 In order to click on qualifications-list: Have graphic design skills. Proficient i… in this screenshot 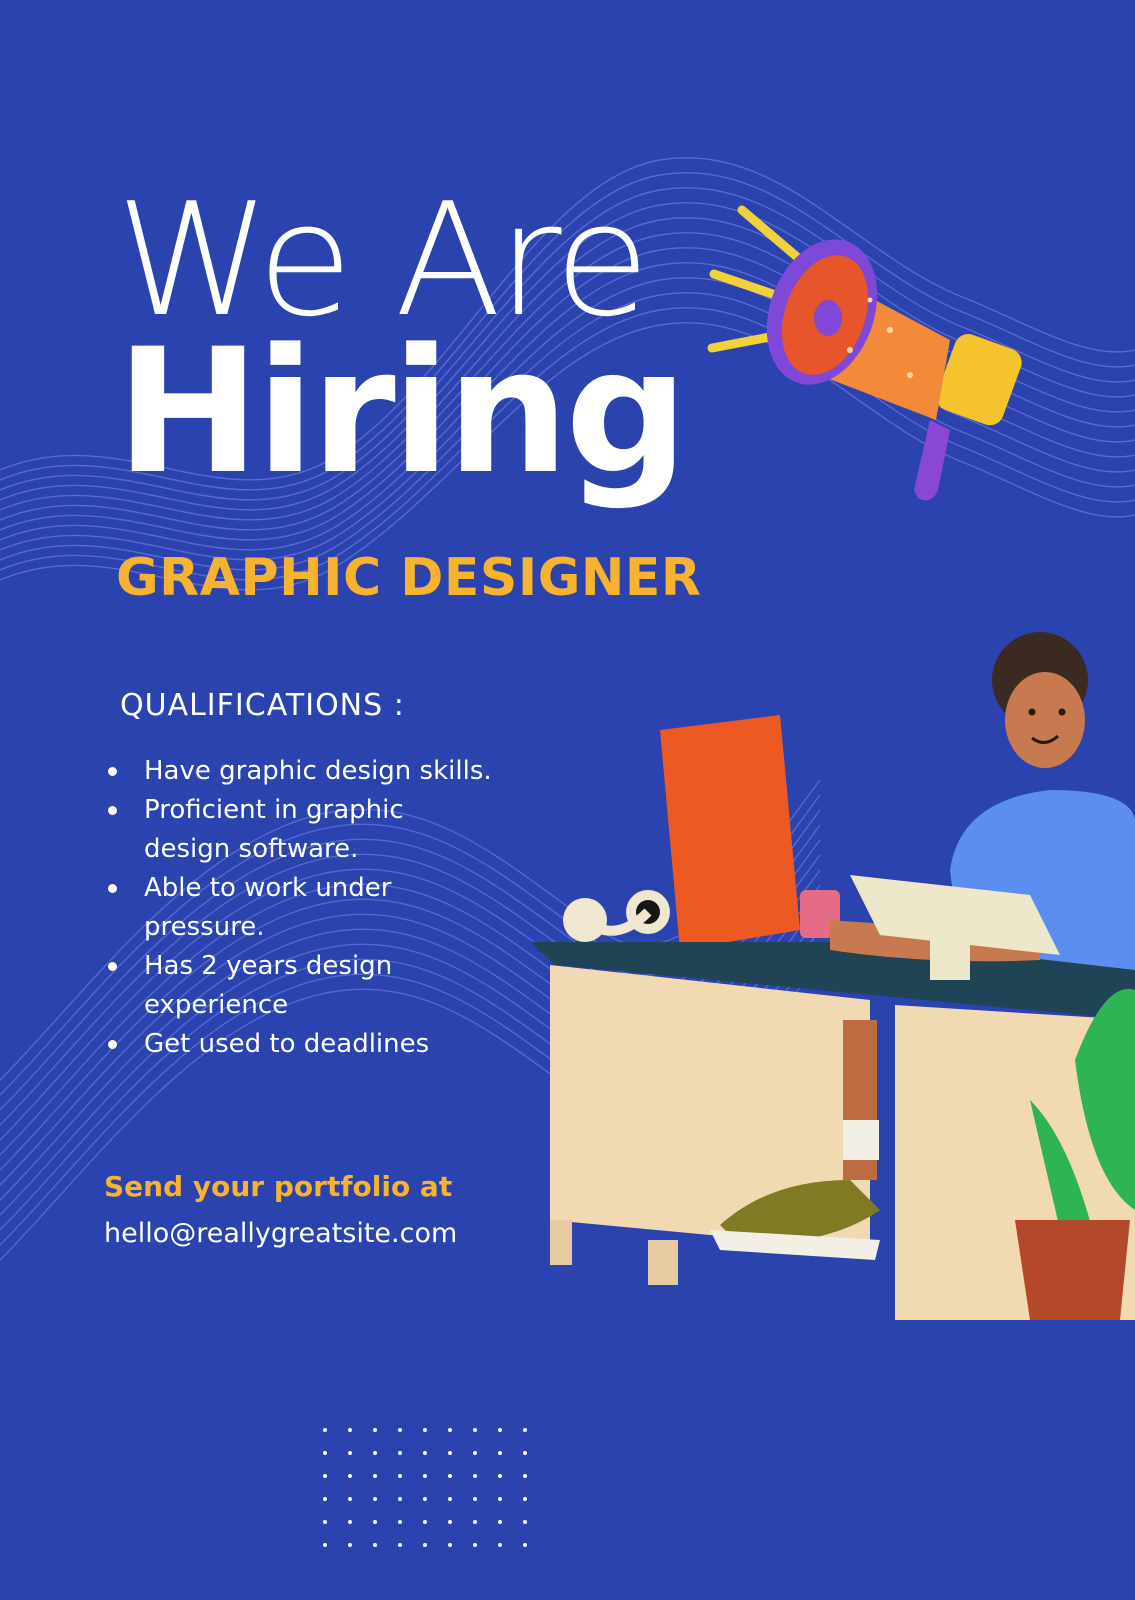, I will do `click(299, 908)`.